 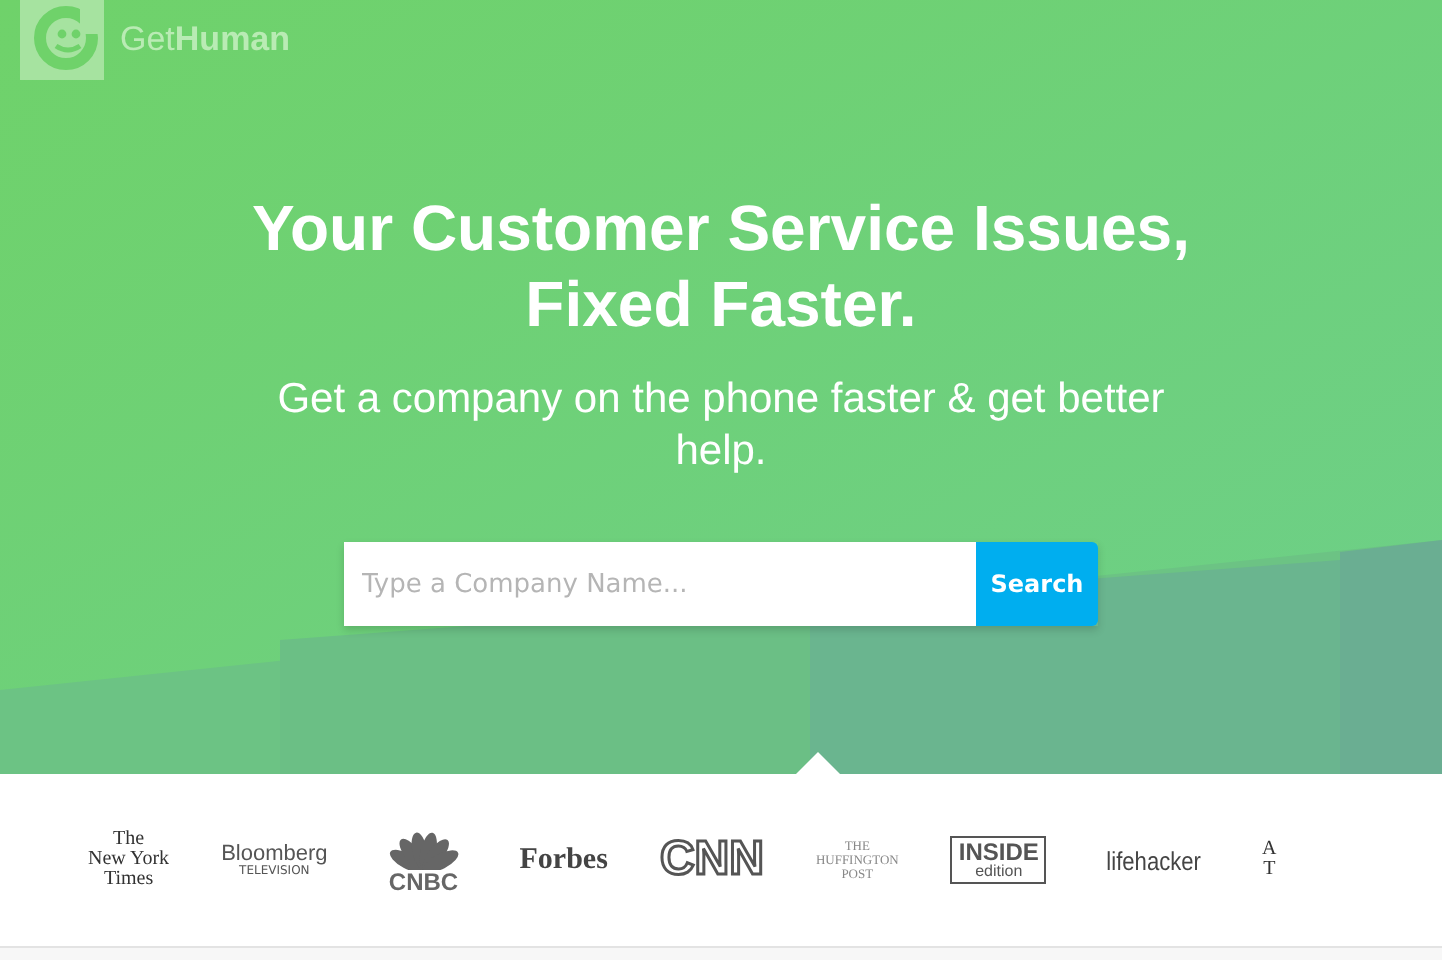 What do you see at coordinates (1154, 860) in the screenshot?
I see `press-logo: lifehacker` at bounding box center [1154, 860].